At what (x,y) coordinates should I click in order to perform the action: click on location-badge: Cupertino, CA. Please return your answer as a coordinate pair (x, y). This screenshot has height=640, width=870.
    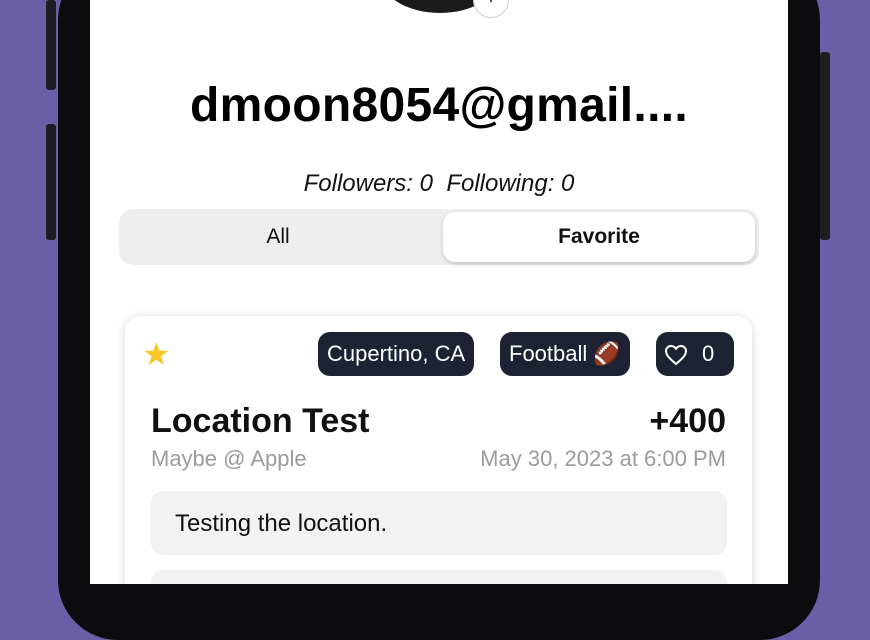
    Looking at the image, I should click on (396, 354).